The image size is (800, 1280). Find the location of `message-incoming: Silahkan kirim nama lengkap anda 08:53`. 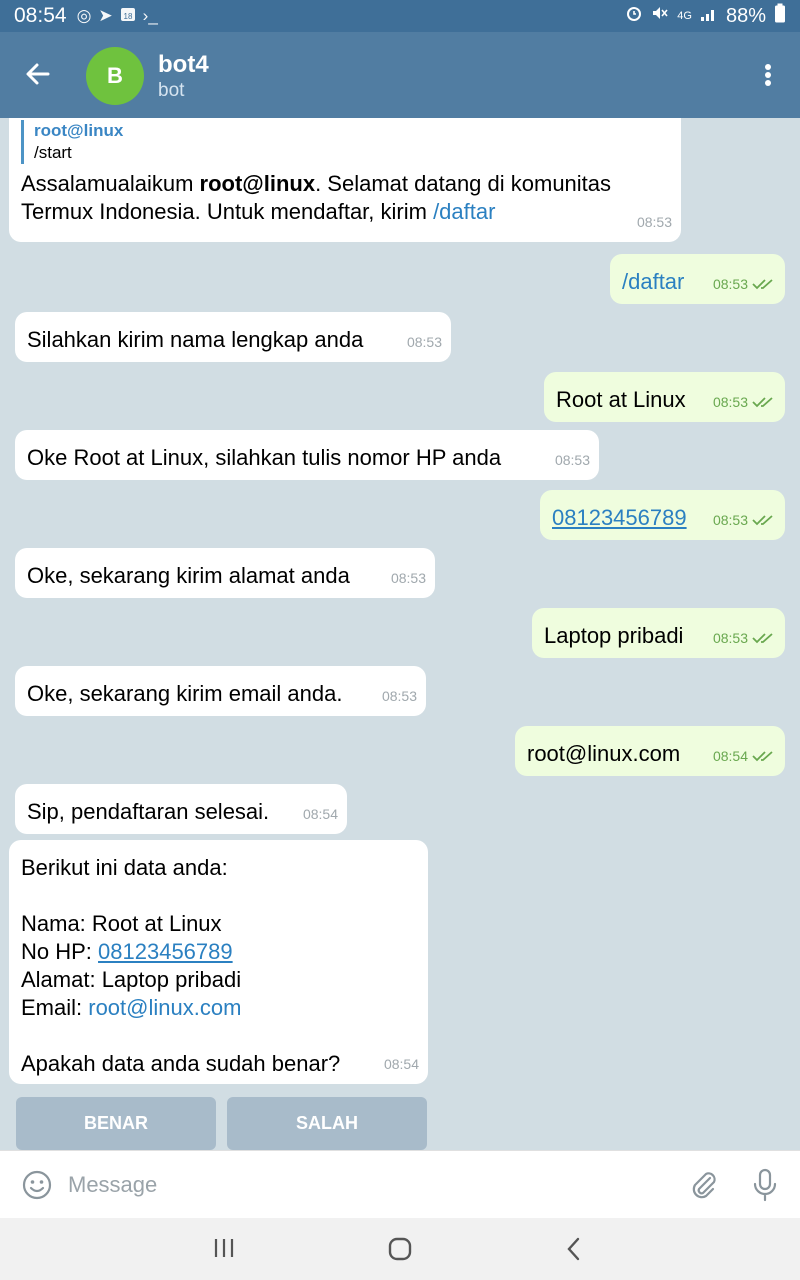

message-incoming: Silahkan kirim nama lengkap anda 08:53 is located at coordinates (233, 337).